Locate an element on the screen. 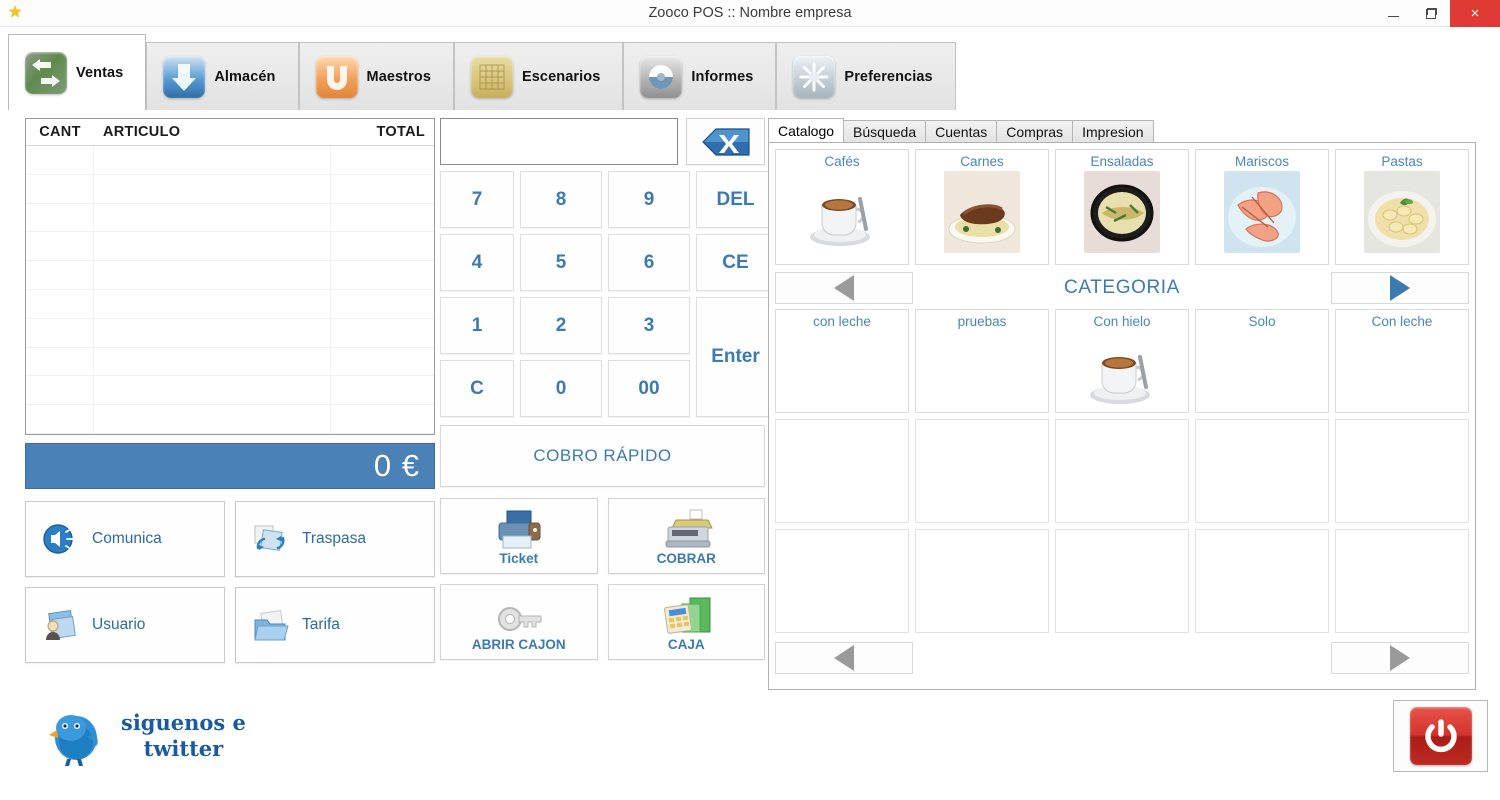 This screenshot has height=800, width=1500. restore-button is located at coordinates (1431, 13).